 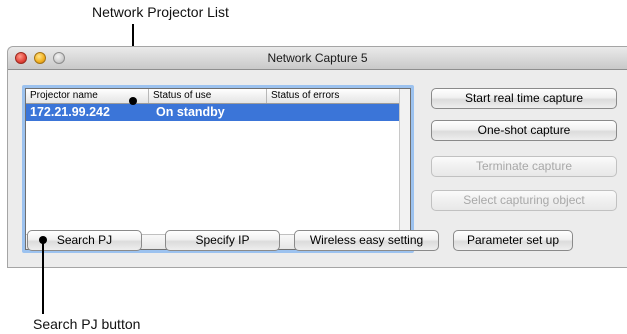 I want to click on callout-line-bottom, so click(x=43, y=278).